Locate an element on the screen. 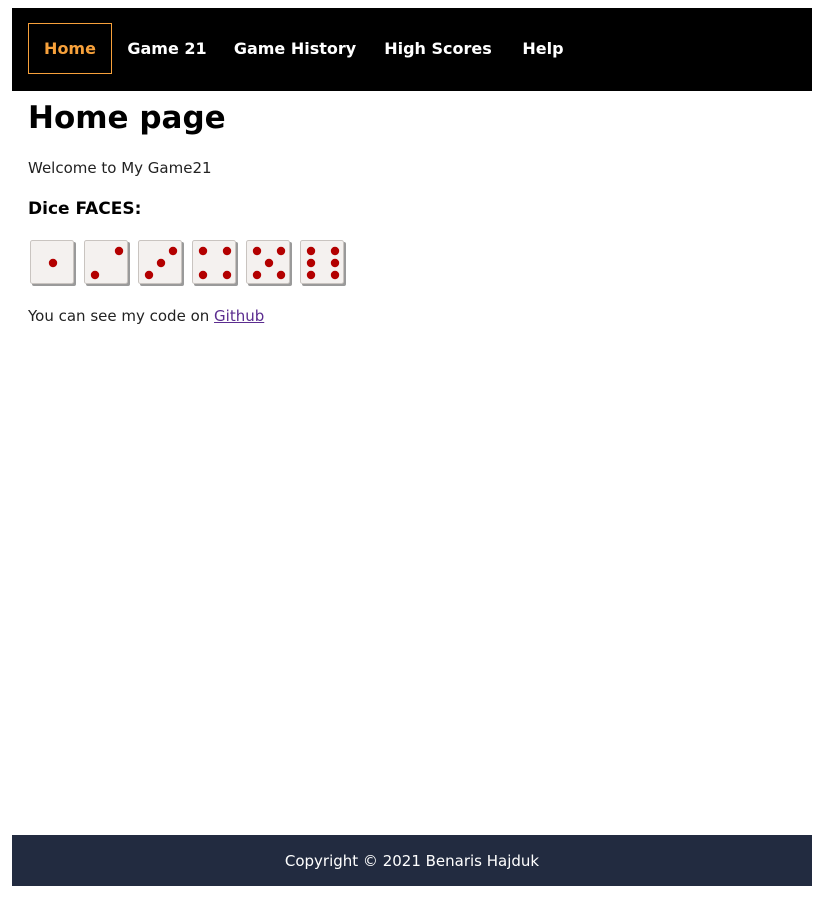 This screenshot has height=898, width=825. welcome-text: Welcome to My Game21 is located at coordinates (120, 168).